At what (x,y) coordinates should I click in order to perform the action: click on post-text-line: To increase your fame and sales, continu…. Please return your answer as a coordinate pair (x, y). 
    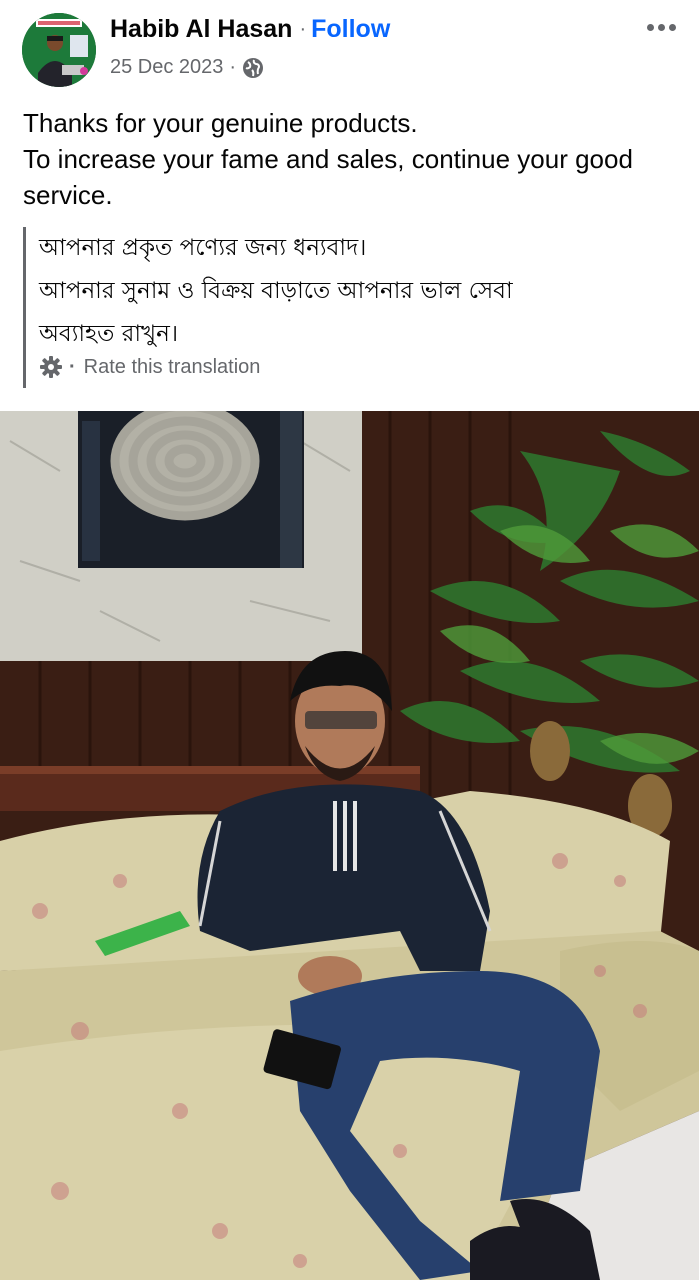
    Looking at the image, I should click on (328, 177).